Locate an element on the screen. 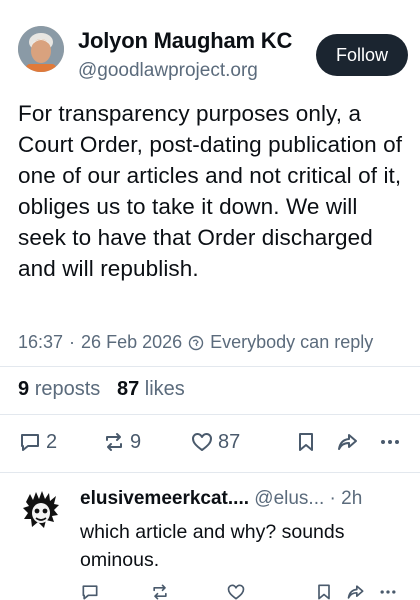  repost-count: 9 is located at coordinates (136, 441).